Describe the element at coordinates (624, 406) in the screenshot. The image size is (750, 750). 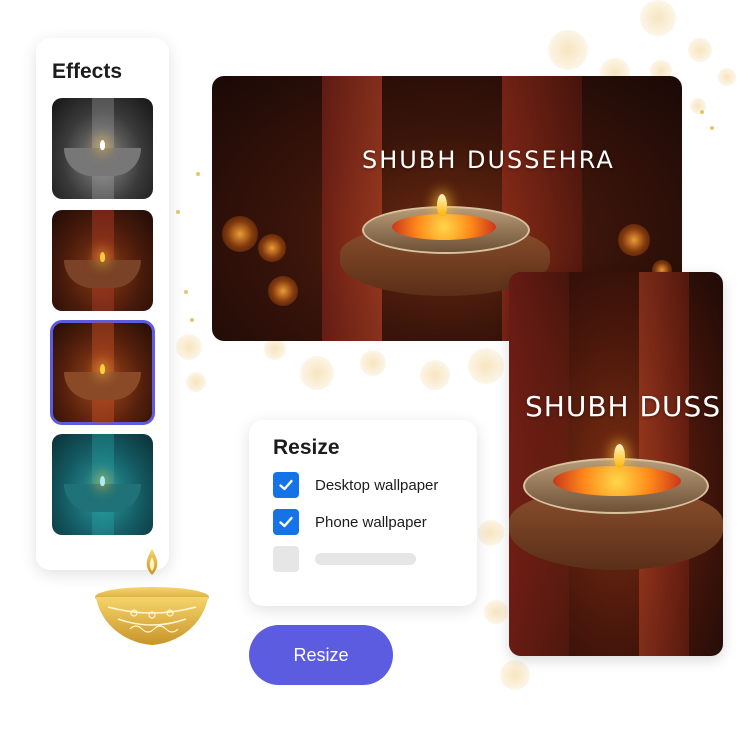
I see `phone-greeting-text: SHUBH DUSSEHRA` at that location.